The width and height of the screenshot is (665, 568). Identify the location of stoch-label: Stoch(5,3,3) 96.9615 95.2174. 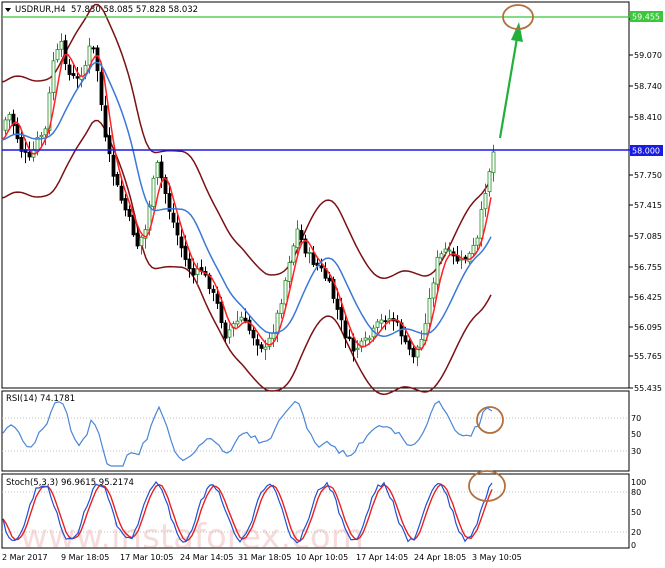
(70, 483).